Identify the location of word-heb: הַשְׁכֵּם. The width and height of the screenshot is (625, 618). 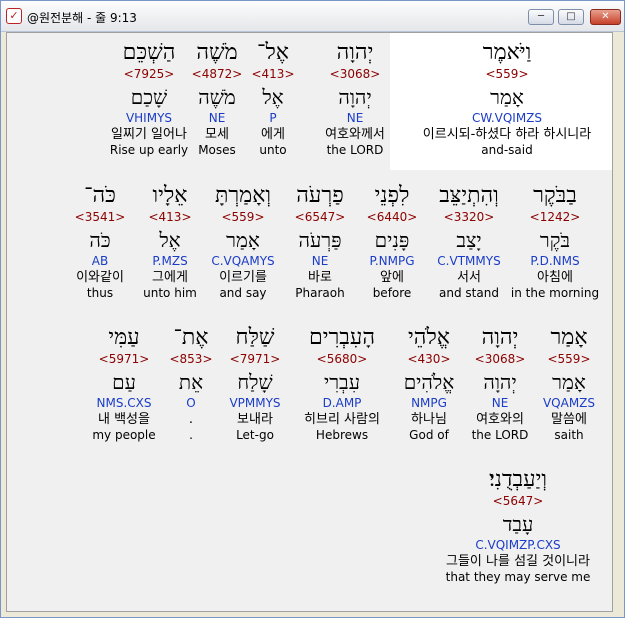
(149, 52).